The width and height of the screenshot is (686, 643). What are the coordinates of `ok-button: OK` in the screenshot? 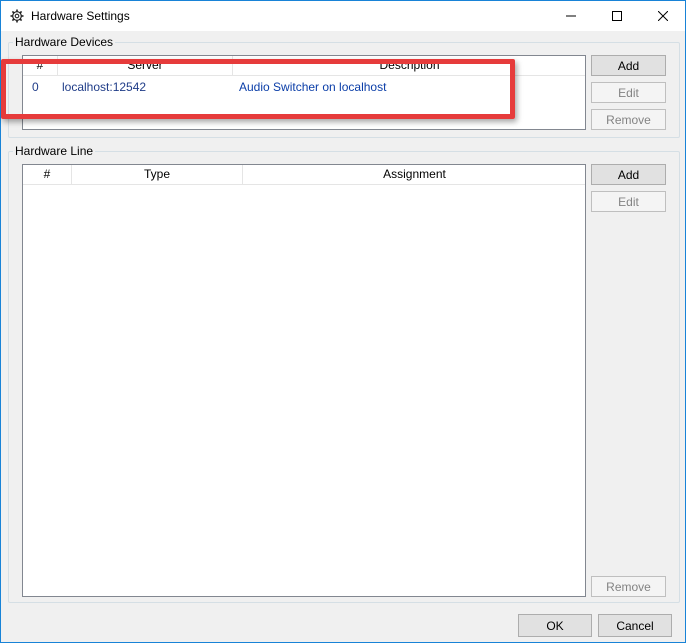 It's located at (555, 625).